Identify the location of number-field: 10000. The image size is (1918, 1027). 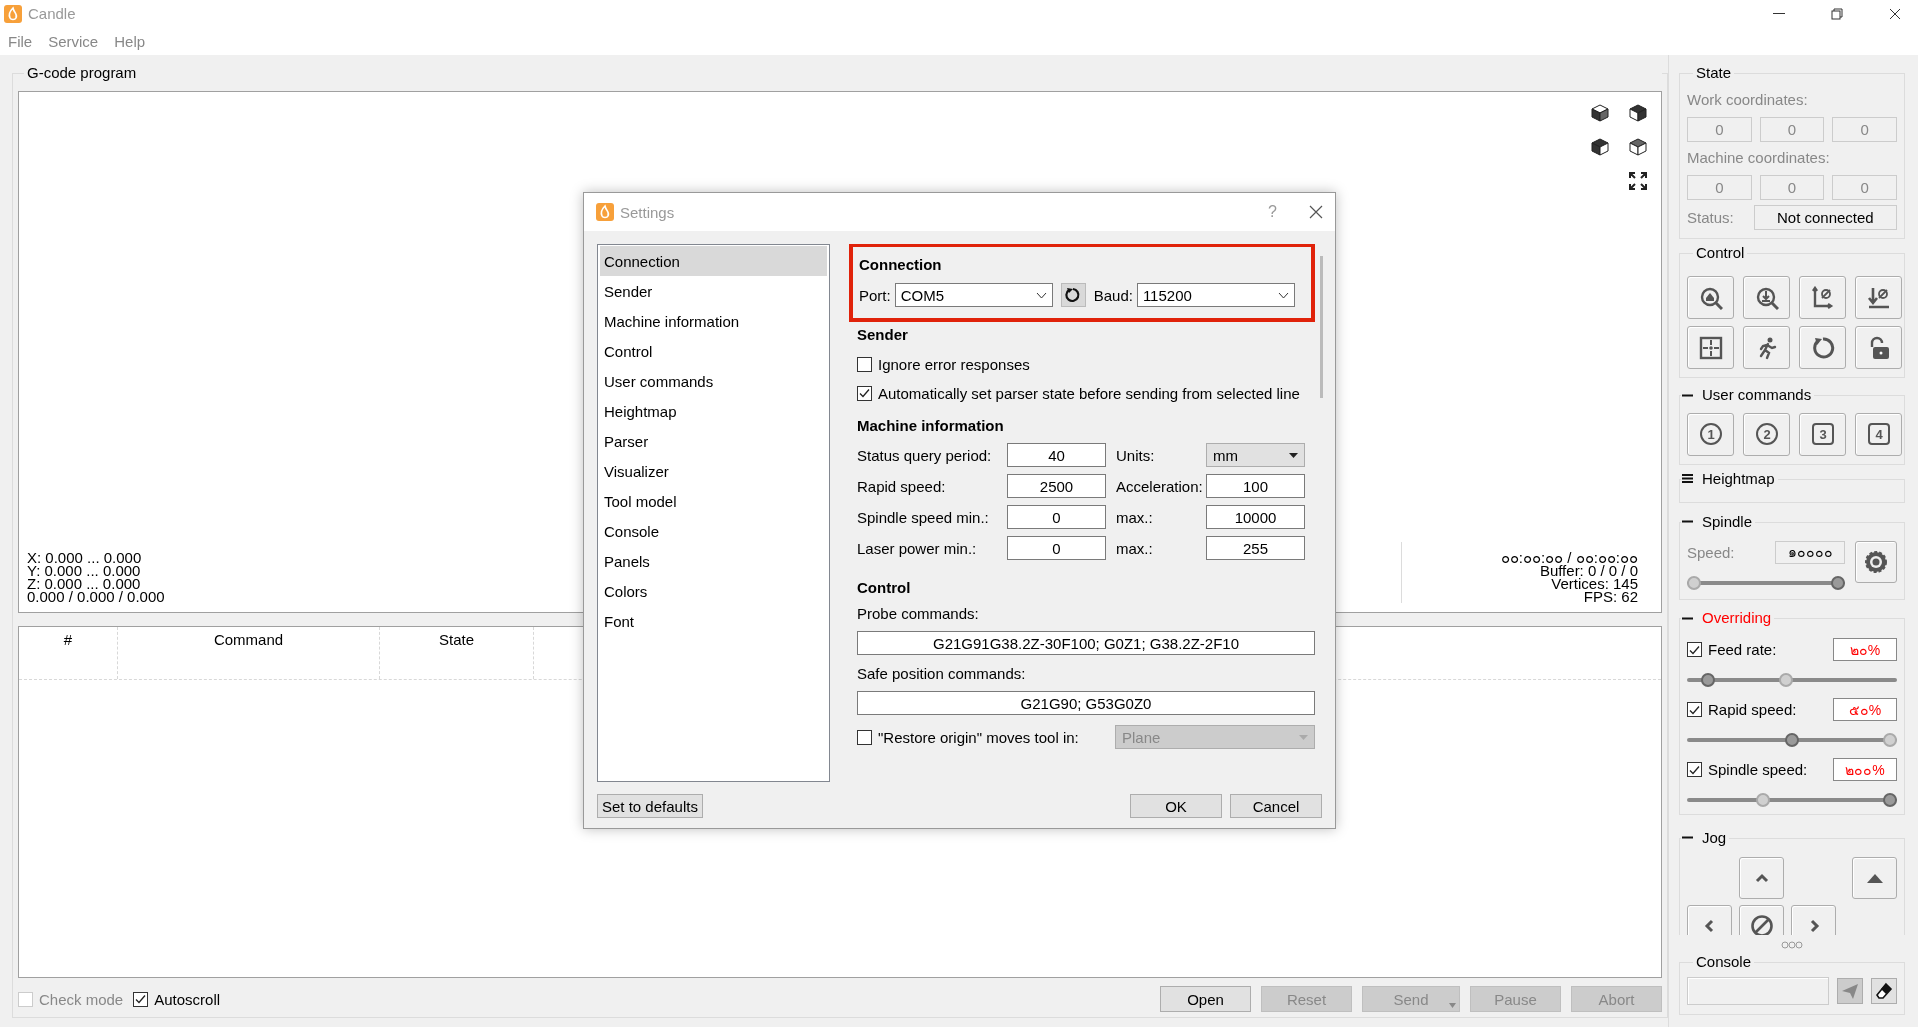
(1255, 517).